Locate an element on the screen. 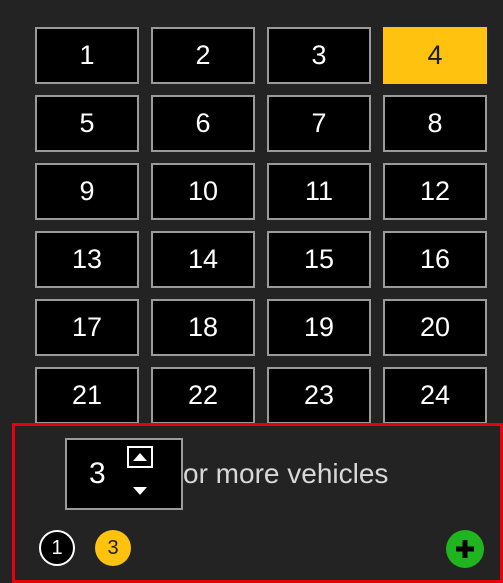 This screenshot has width=503, height=583. grid-cell-4: 4 is located at coordinates (435, 55).